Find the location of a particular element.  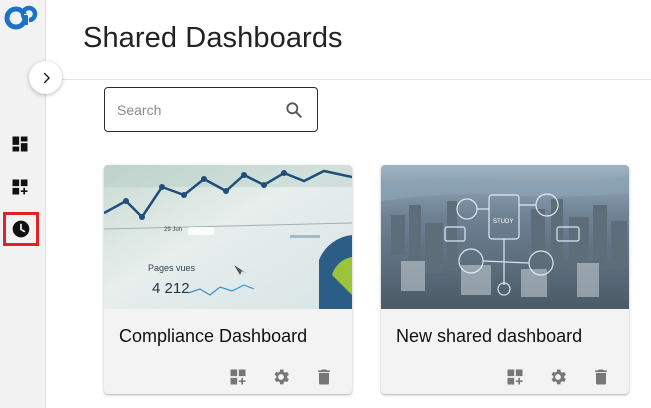

search-input is located at coordinates (197, 110).